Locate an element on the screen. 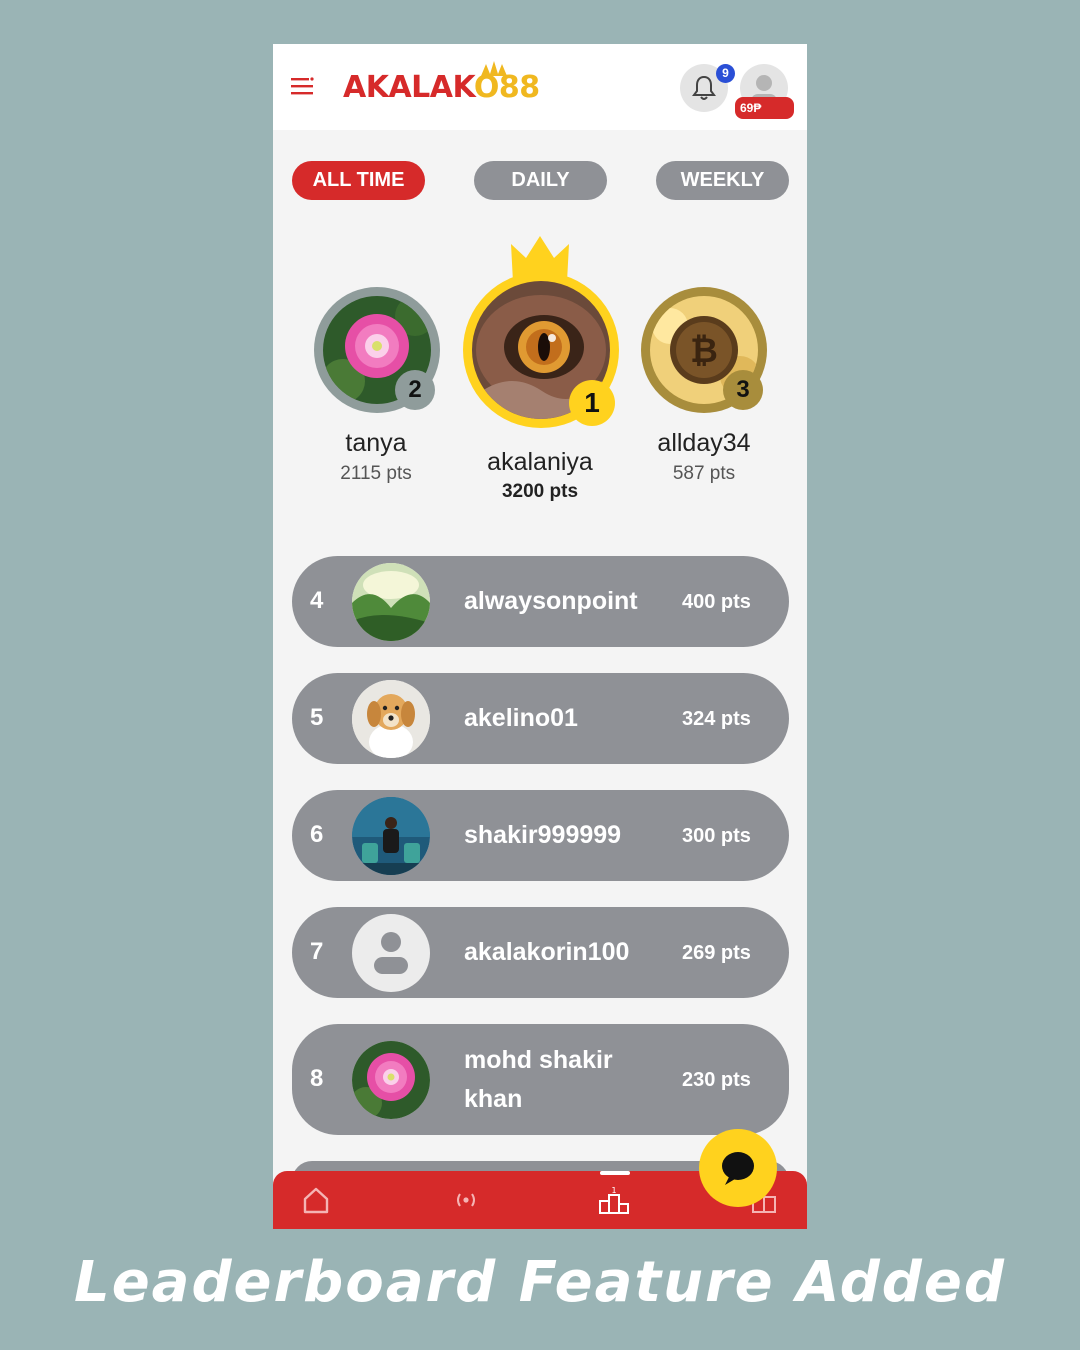 This screenshot has height=1350, width=1080. row-points: 300 pts is located at coordinates (716, 836).